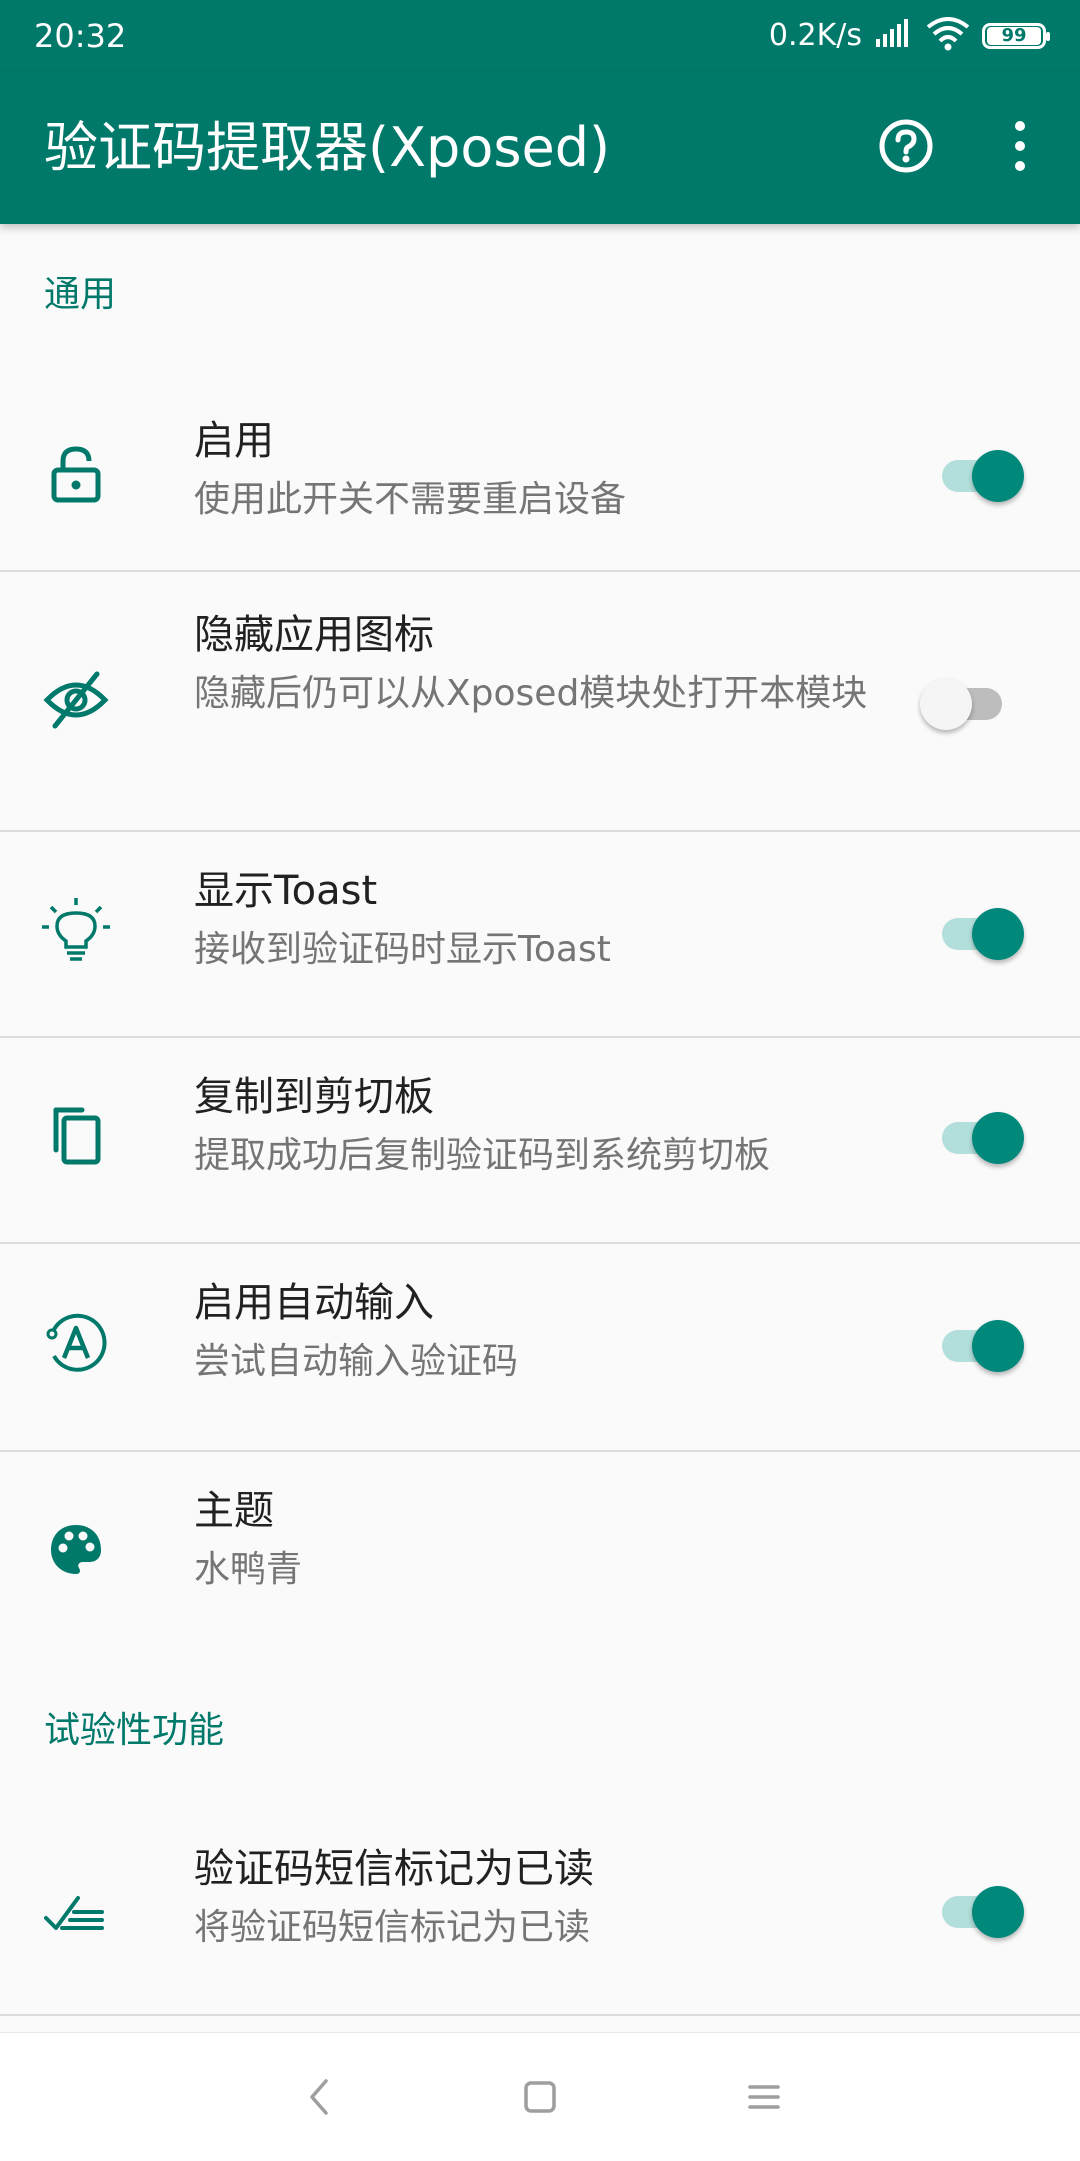 The height and width of the screenshot is (2161, 1080). I want to click on battery-level: 99, so click(1014, 36).